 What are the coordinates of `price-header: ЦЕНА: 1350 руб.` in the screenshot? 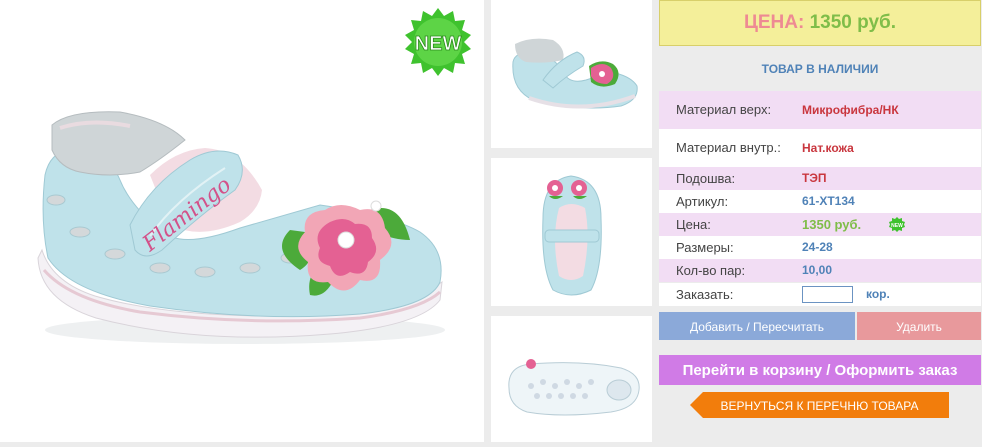 It's located at (820, 23).